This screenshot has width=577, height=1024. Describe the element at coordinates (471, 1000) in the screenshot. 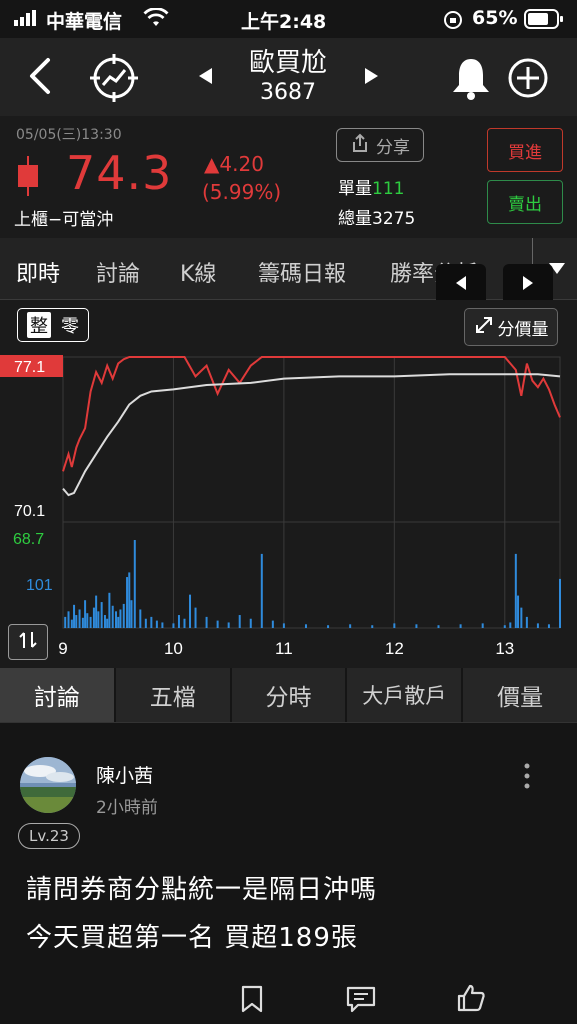

I see `like-icon` at that location.